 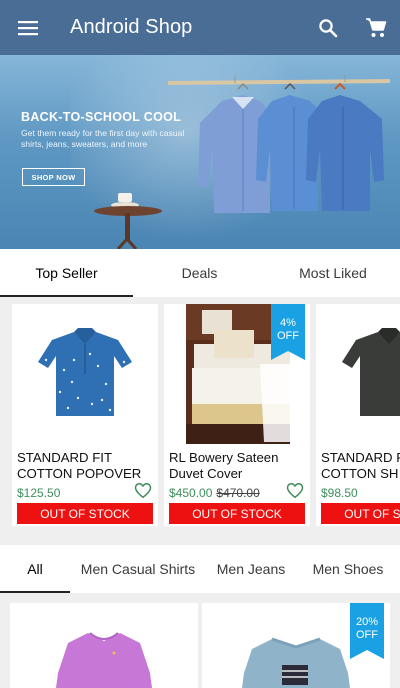 What do you see at coordinates (66, 273) in the screenshot?
I see `tab-top-seller: Top Seller` at bounding box center [66, 273].